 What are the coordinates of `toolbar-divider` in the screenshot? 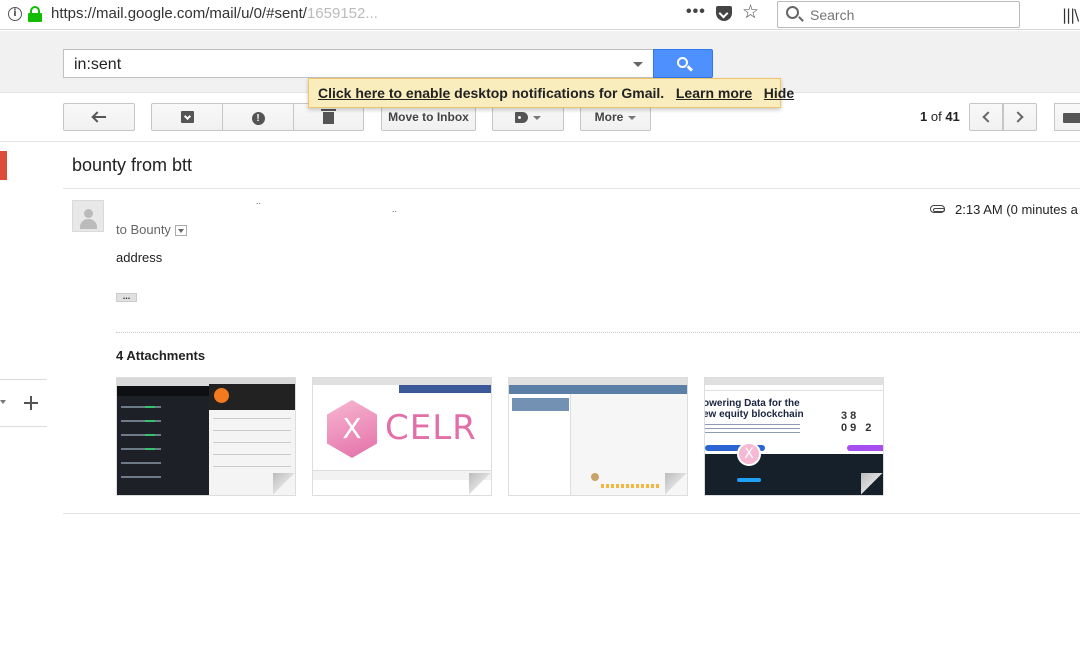 It's located at (540, 141).